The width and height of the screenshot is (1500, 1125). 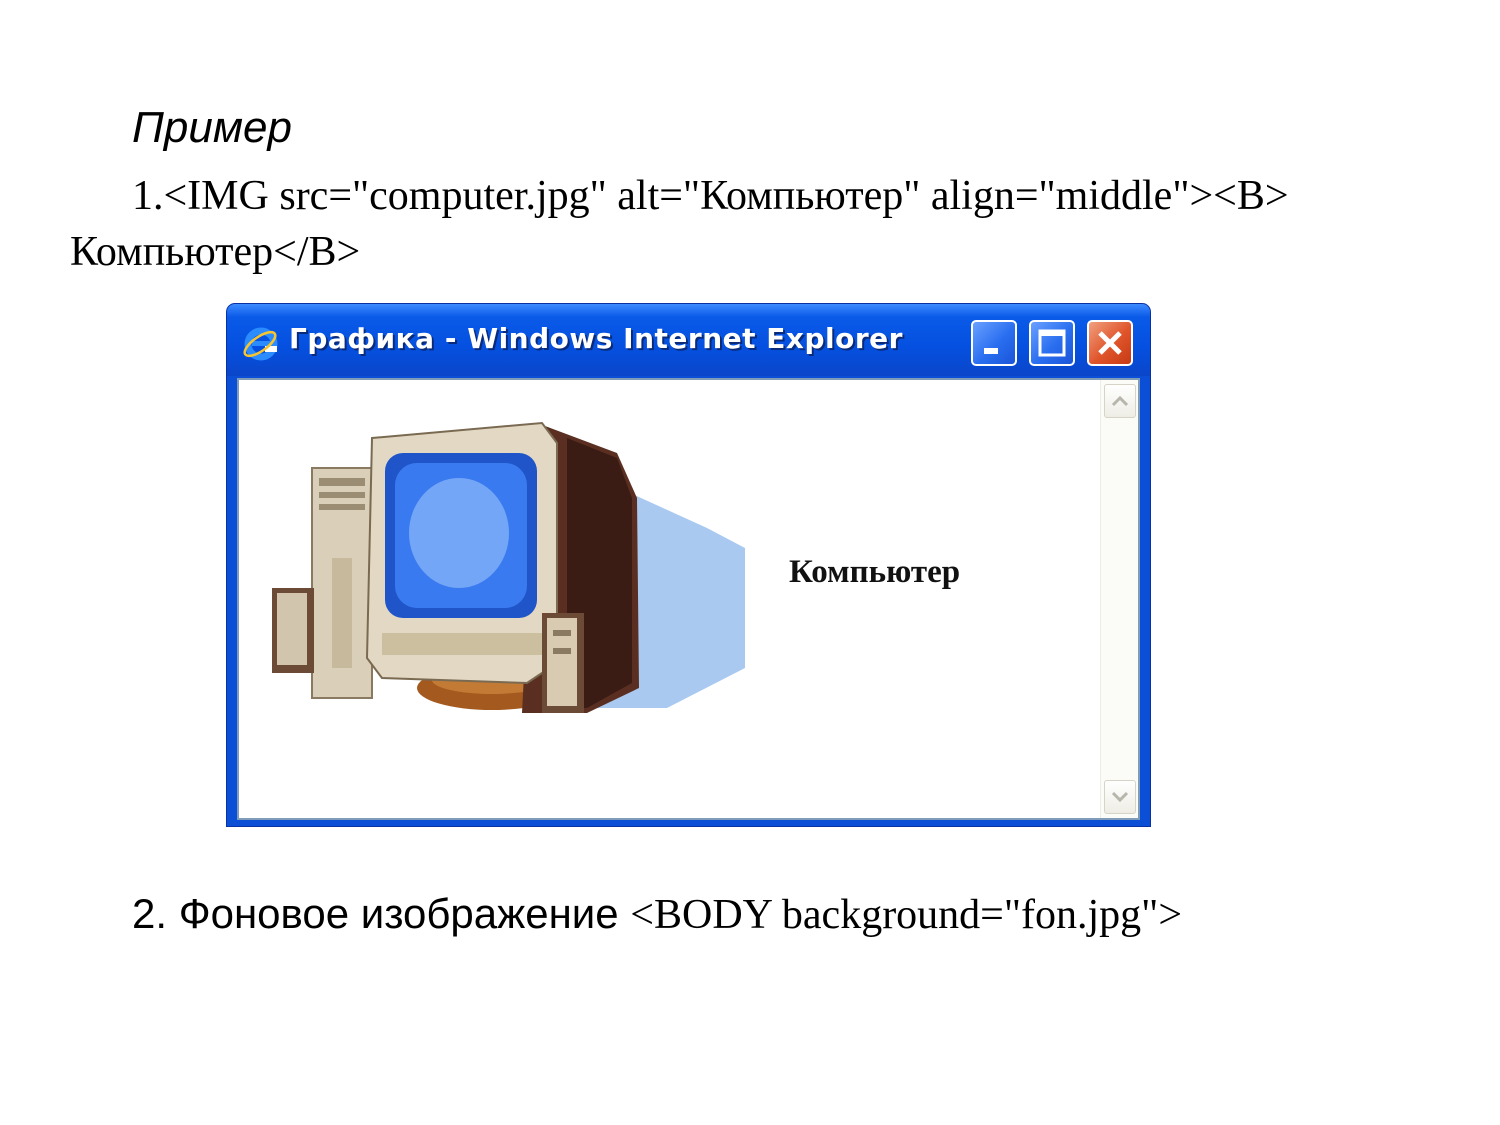 What do you see at coordinates (994, 343) in the screenshot?
I see `minimize-button` at bounding box center [994, 343].